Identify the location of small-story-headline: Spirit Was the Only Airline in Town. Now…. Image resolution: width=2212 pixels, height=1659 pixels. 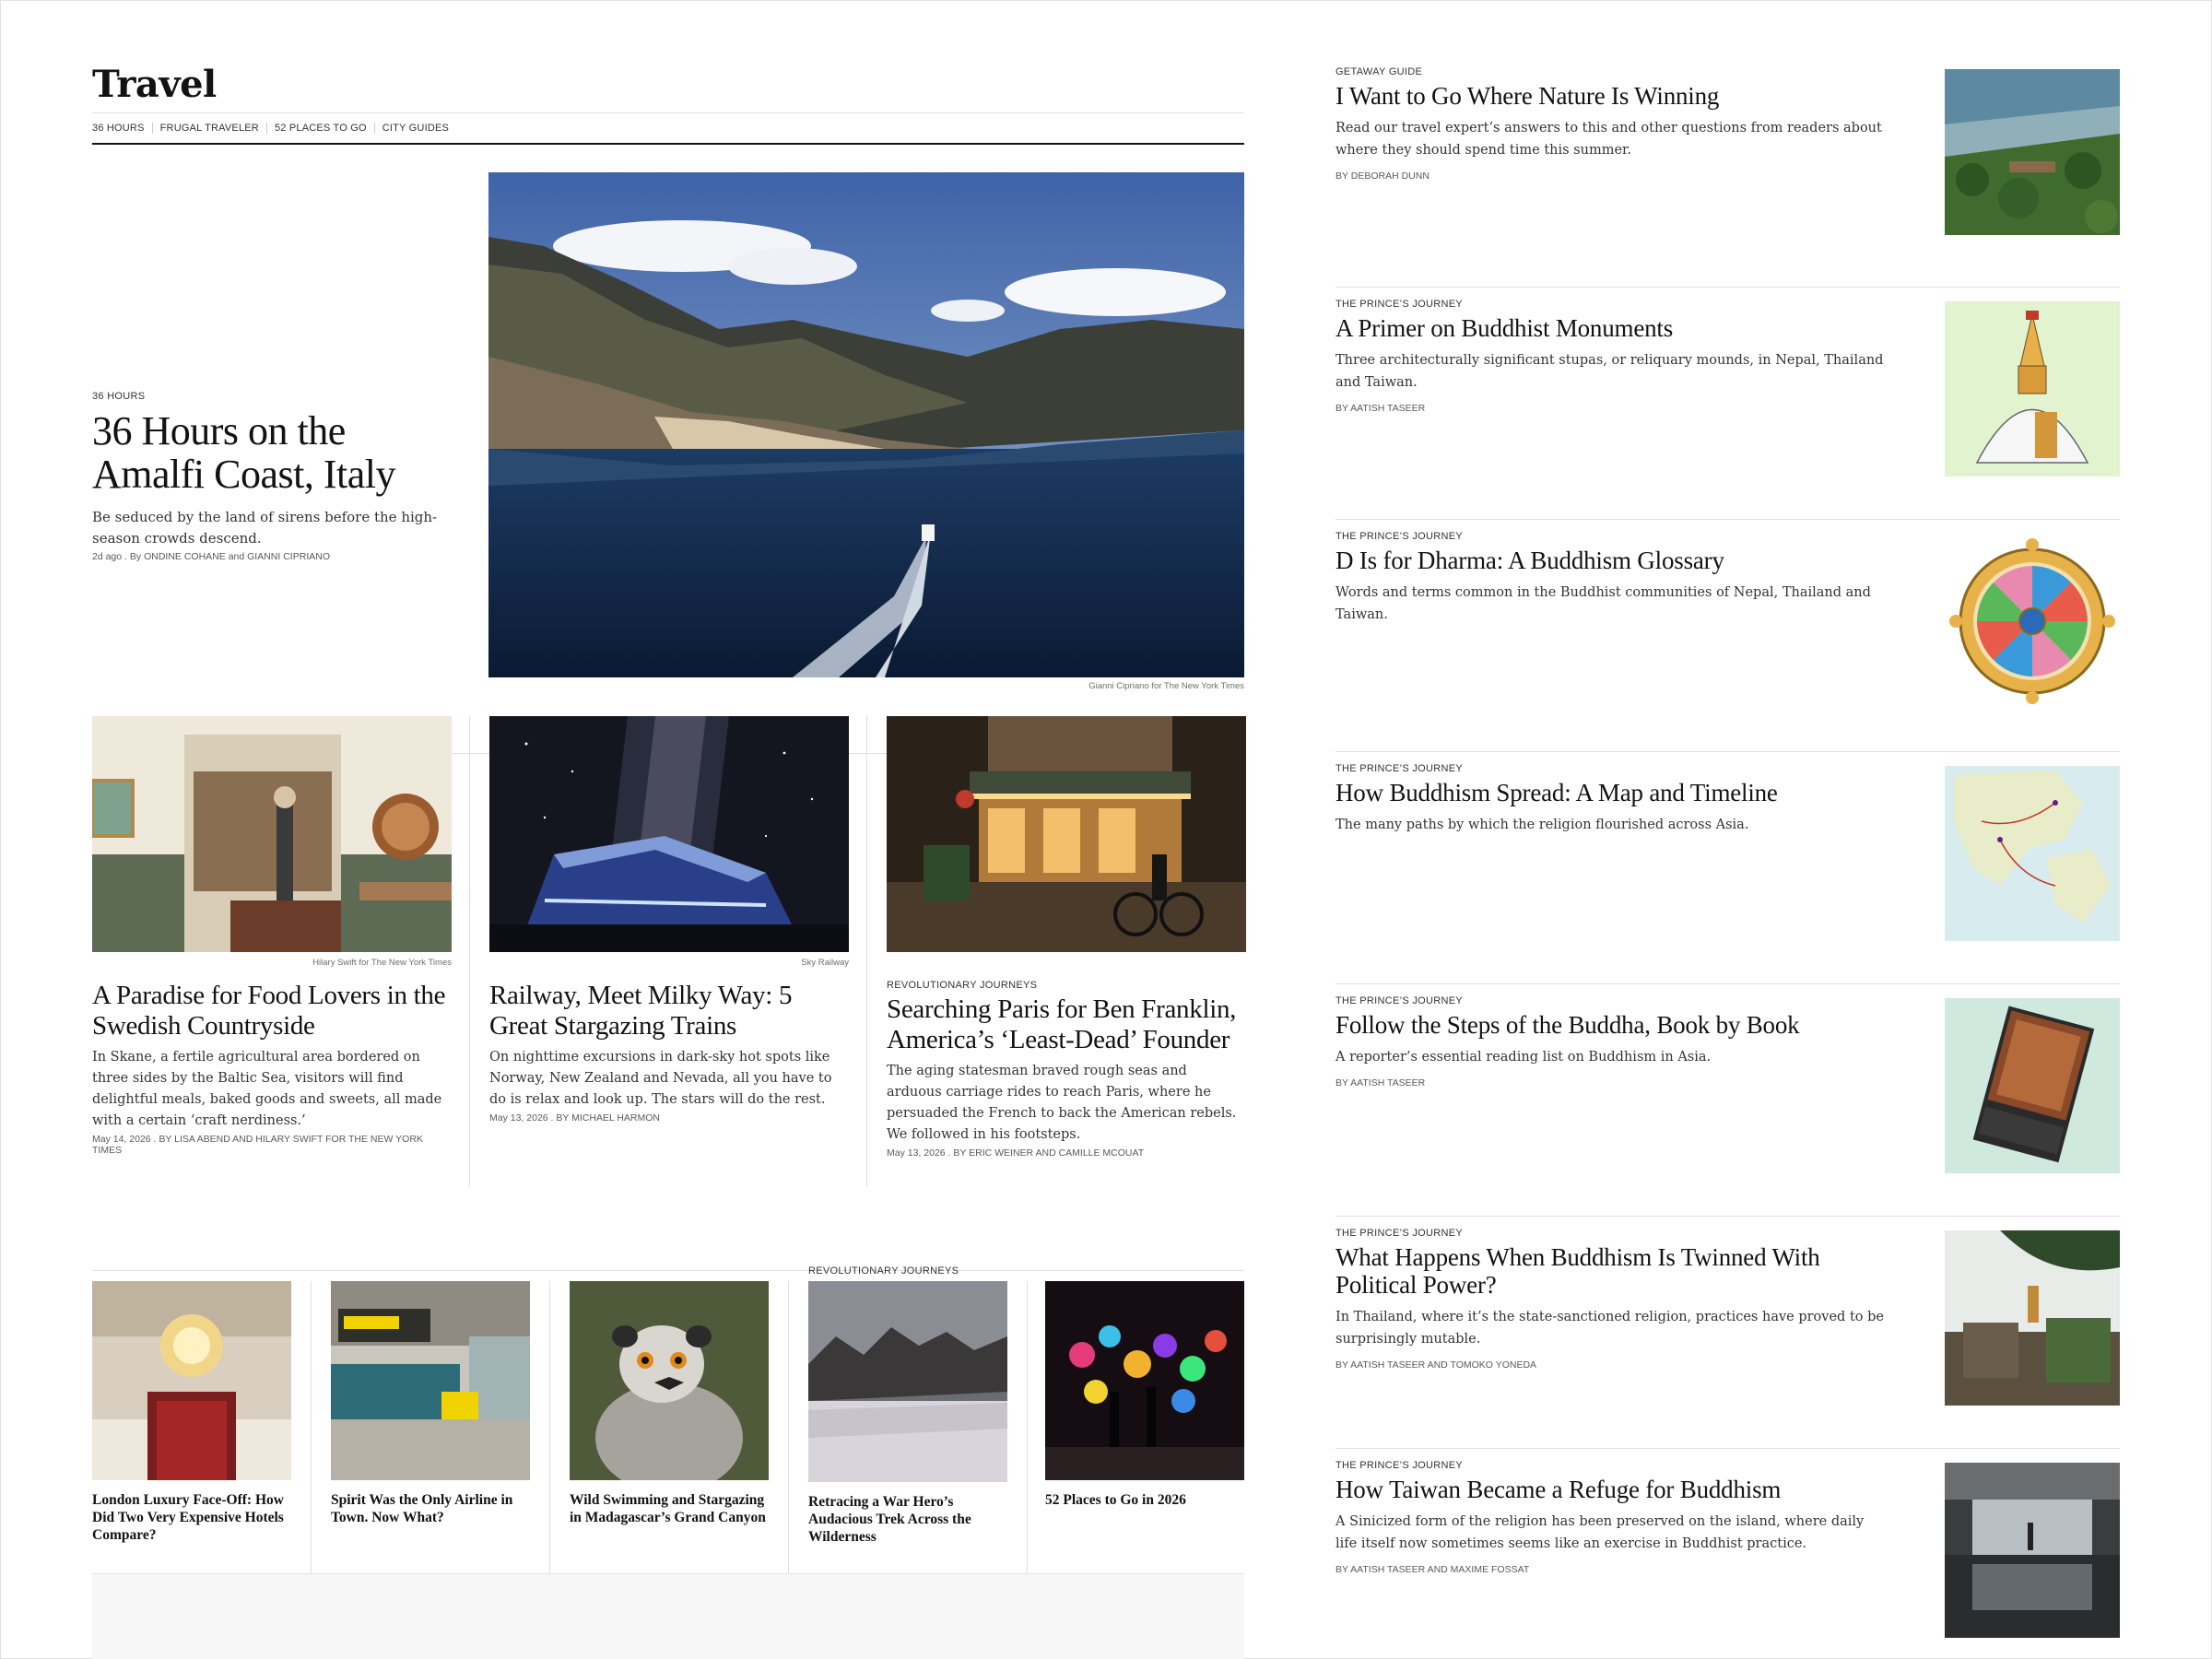
(430, 1508).